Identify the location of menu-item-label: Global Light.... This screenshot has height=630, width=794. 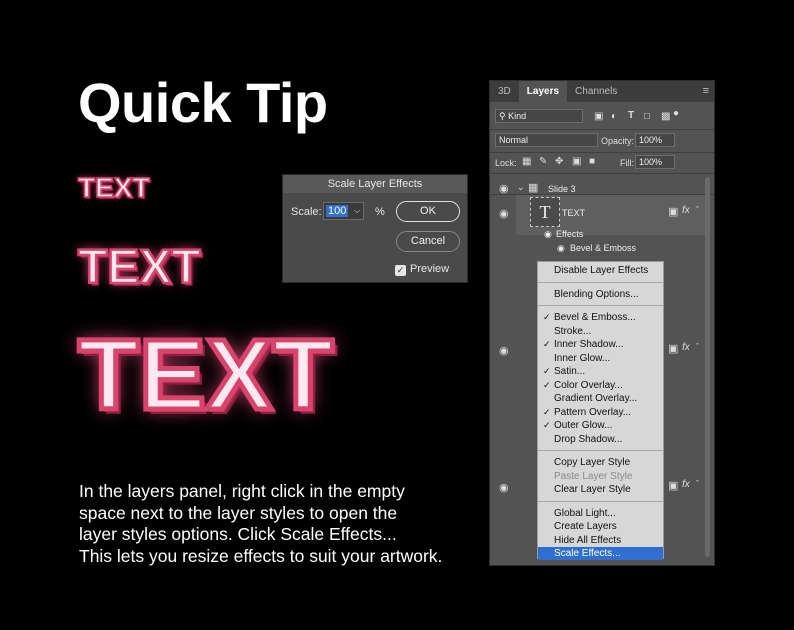
(585, 513).